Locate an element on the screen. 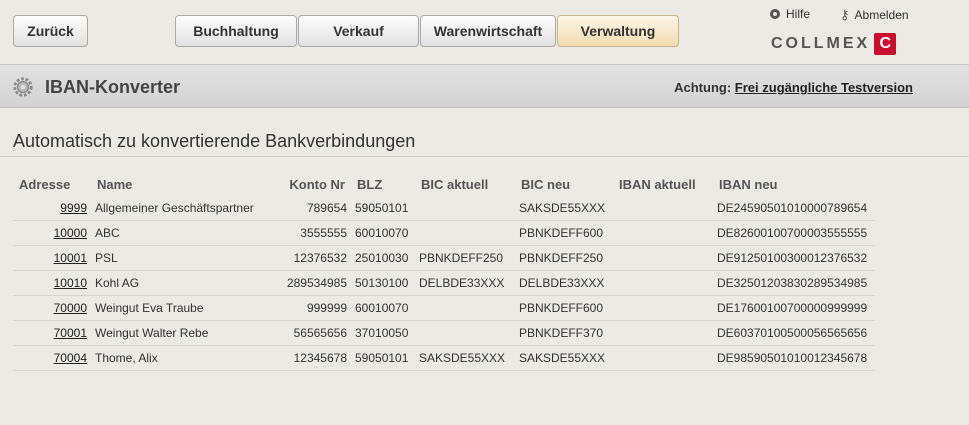  logout-link: ⚷ Abmelden is located at coordinates (874, 15).